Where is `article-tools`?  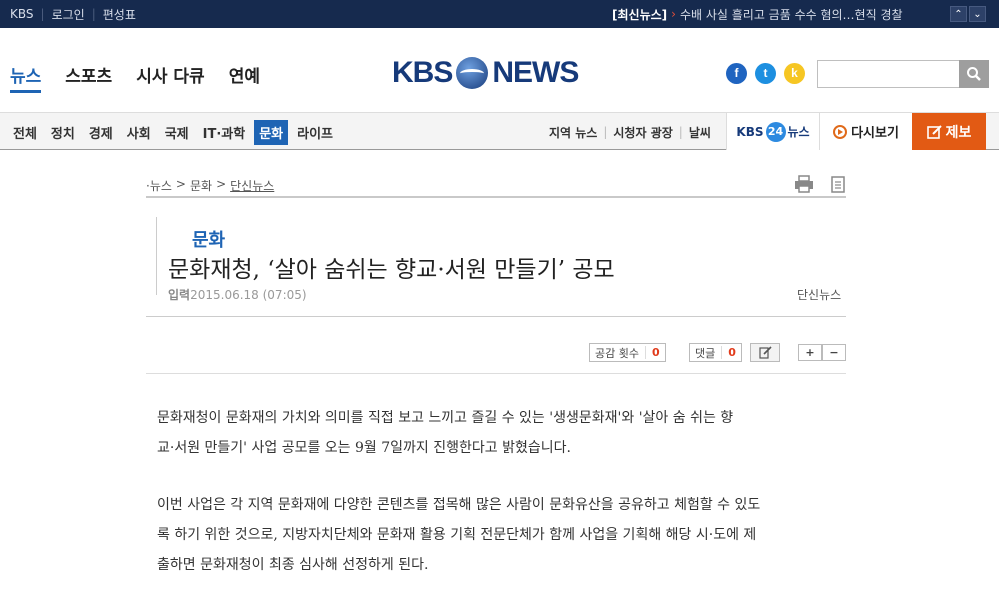
article-tools is located at coordinates (820, 184).